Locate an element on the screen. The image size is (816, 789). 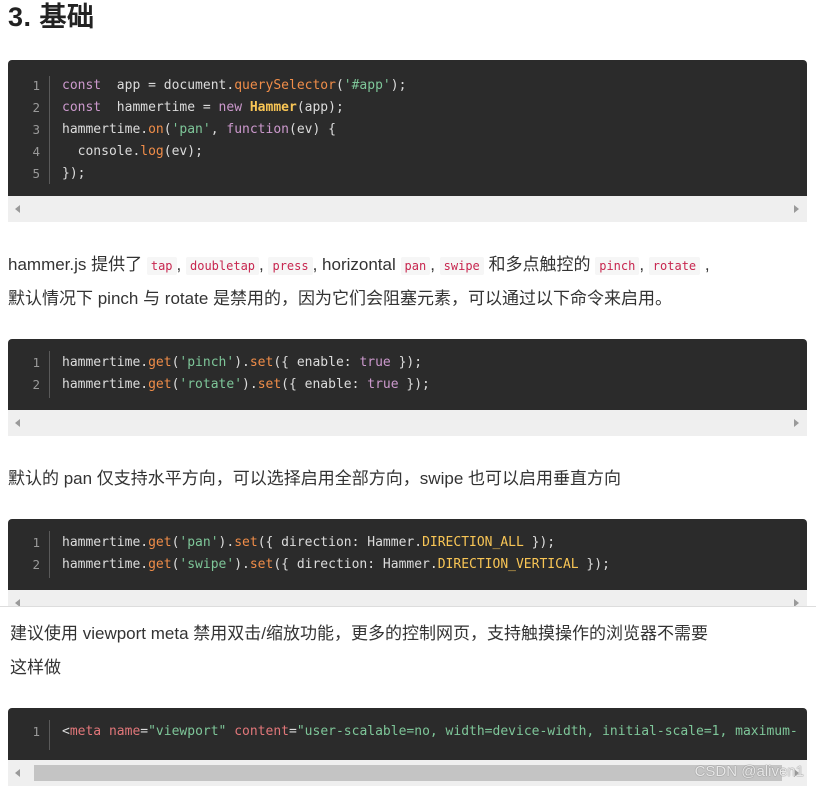
code-token: (app); is located at coordinates (320, 107).